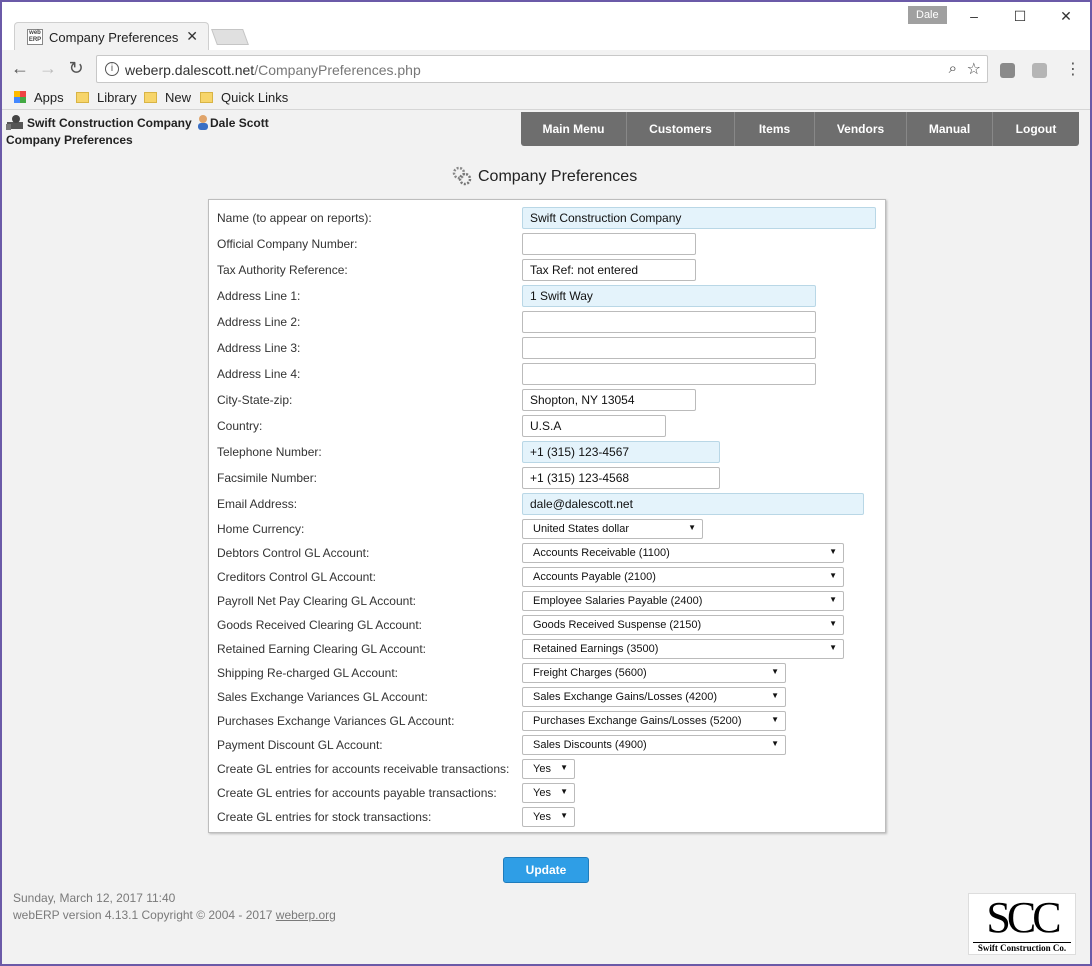 The image size is (1092, 966). Describe the element at coordinates (322, 649) in the screenshot. I see `field-label: Retained Earning Clearing GL Account:` at that location.